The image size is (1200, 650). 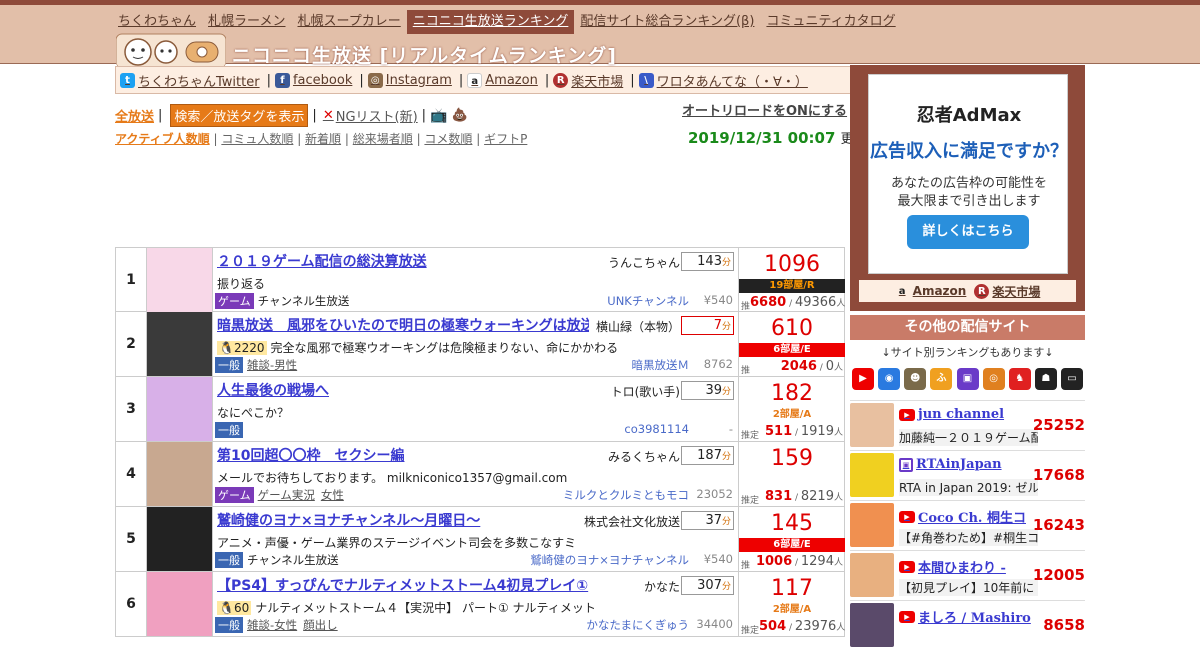 What do you see at coordinates (661, 365) in the screenshot?
I see `channel-link: 暗黒放送Ｍ` at bounding box center [661, 365].